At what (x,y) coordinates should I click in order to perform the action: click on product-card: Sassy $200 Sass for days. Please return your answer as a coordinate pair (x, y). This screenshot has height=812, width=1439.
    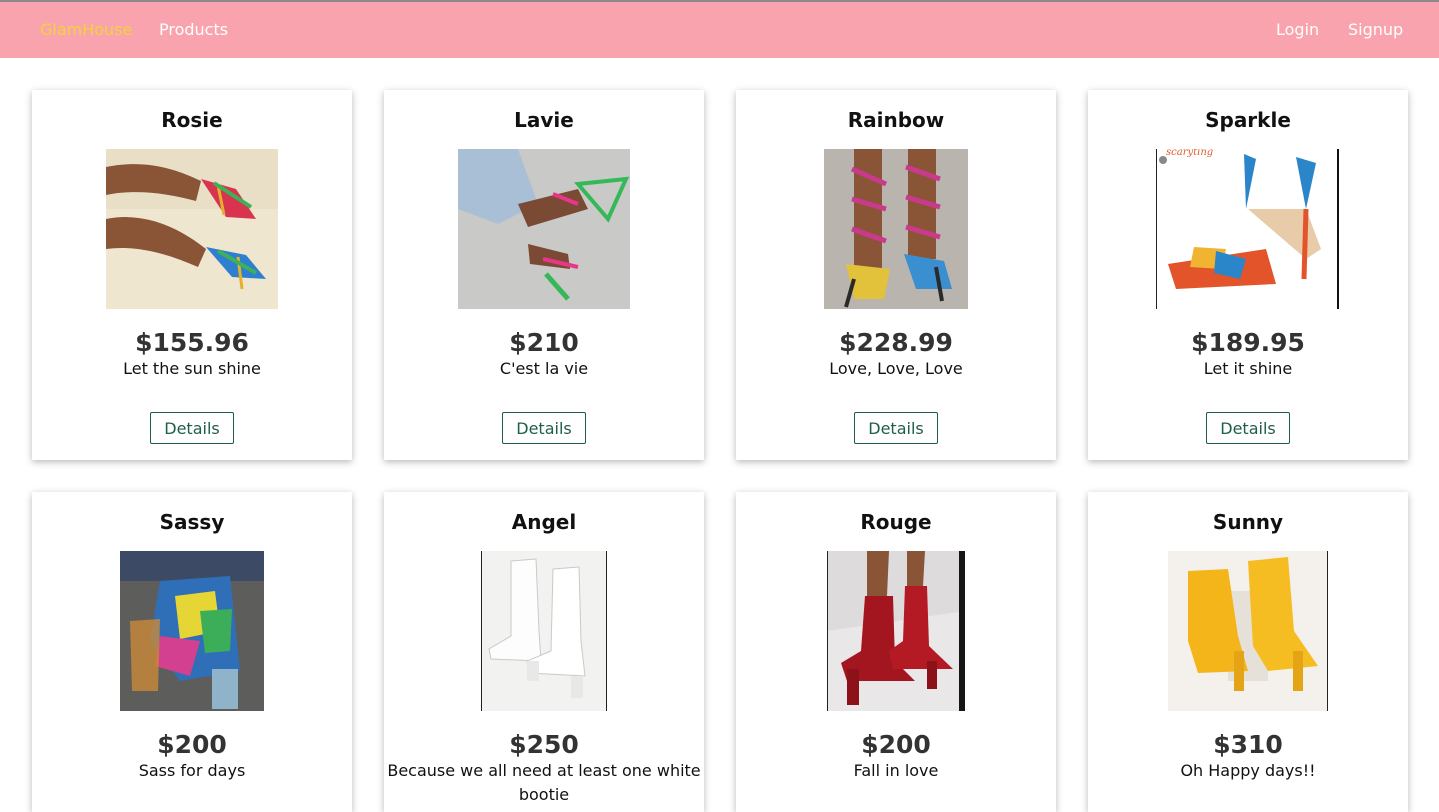
    Looking at the image, I should click on (192, 652).